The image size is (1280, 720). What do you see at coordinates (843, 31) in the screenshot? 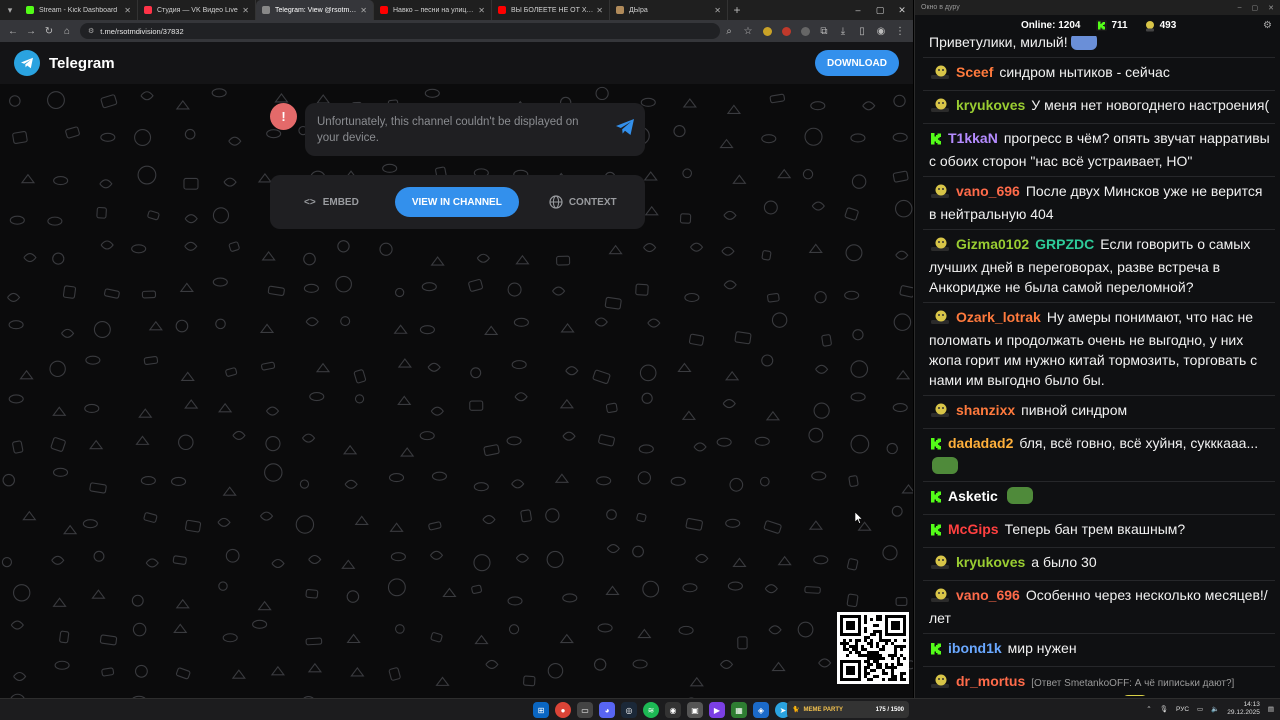
I see `download-icon: ⤓` at bounding box center [843, 31].